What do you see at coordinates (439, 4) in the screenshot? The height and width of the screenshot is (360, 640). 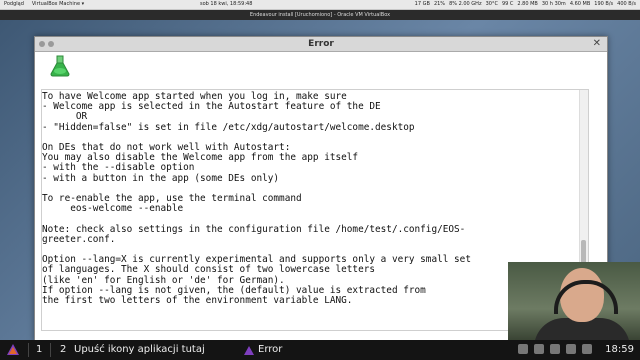 I see `host-stat: 21%` at bounding box center [439, 4].